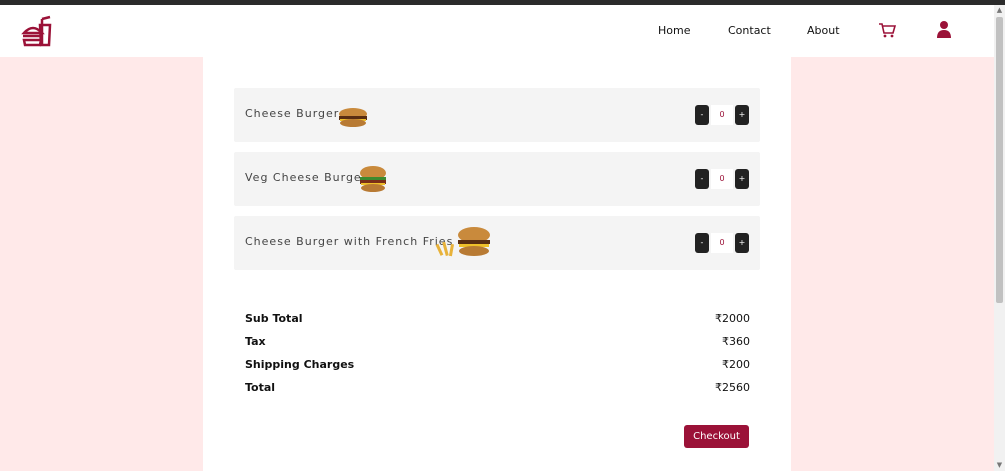 Image resolution: width=1005 pixels, height=471 pixels. What do you see at coordinates (349, 241) in the screenshot?
I see `item-name: Cheese Burger with French Fries` at bounding box center [349, 241].